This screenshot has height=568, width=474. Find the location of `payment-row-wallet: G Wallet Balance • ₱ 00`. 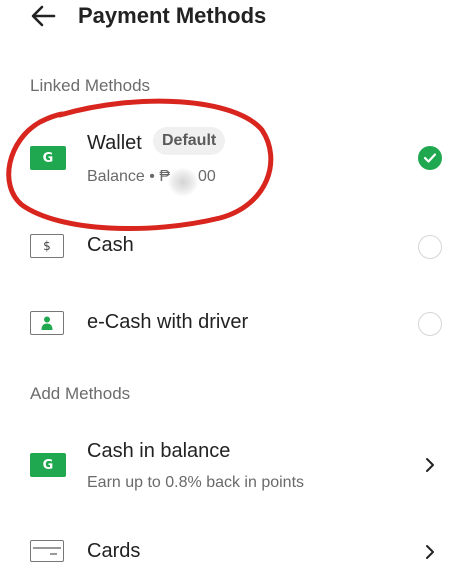

payment-row-wallet: G Wallet Balance • ₱ 00 is located at coordinates (237, 162).